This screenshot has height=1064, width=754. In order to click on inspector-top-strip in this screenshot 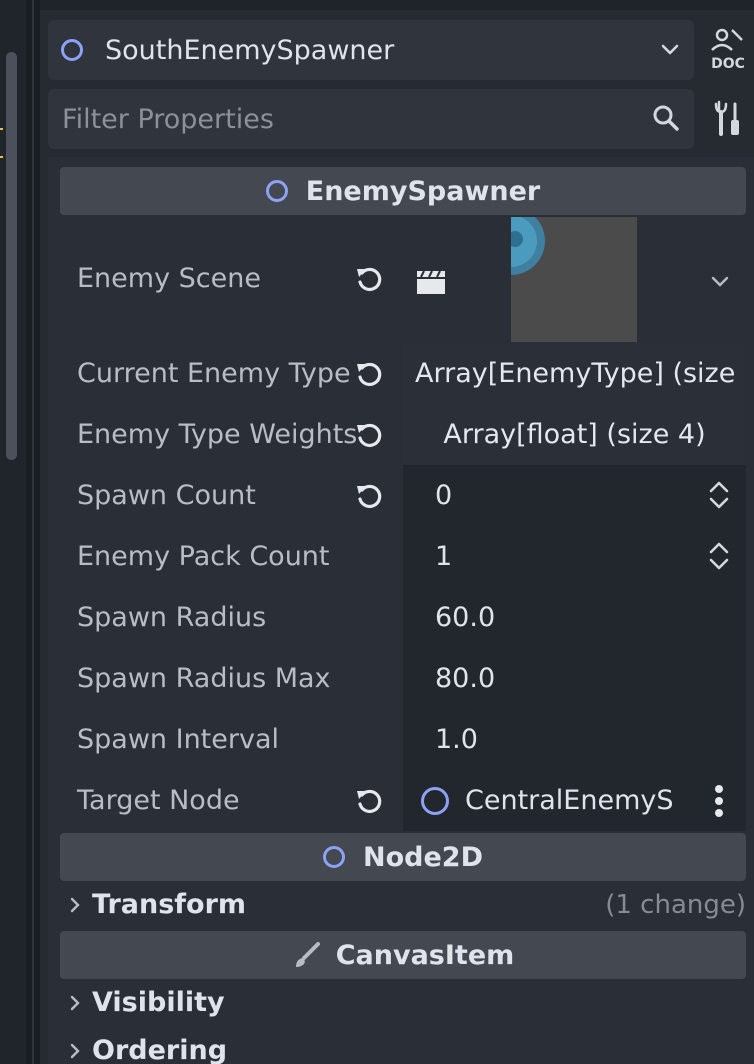, I will do `click(397, 5)`.